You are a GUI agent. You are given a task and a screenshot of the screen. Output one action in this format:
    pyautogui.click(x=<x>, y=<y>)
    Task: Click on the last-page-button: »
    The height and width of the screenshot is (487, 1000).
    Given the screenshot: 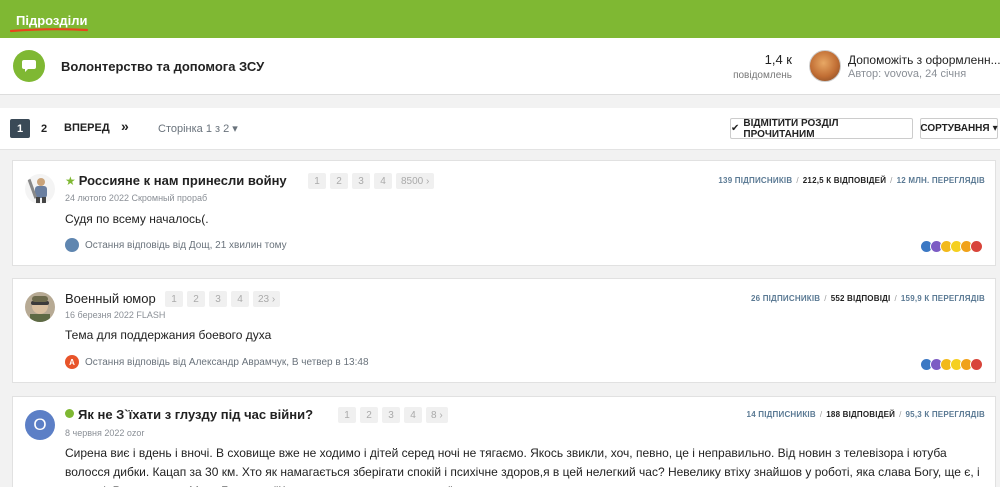 What is the action you would take?
    pyautogui.click(x=125, y=126)
    